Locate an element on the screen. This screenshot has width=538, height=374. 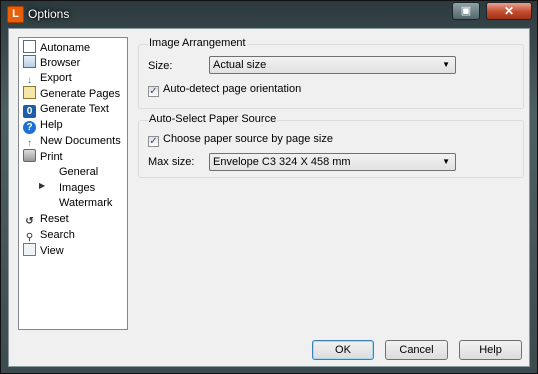
tree-item-view: View is located at coordinates (43, 250).